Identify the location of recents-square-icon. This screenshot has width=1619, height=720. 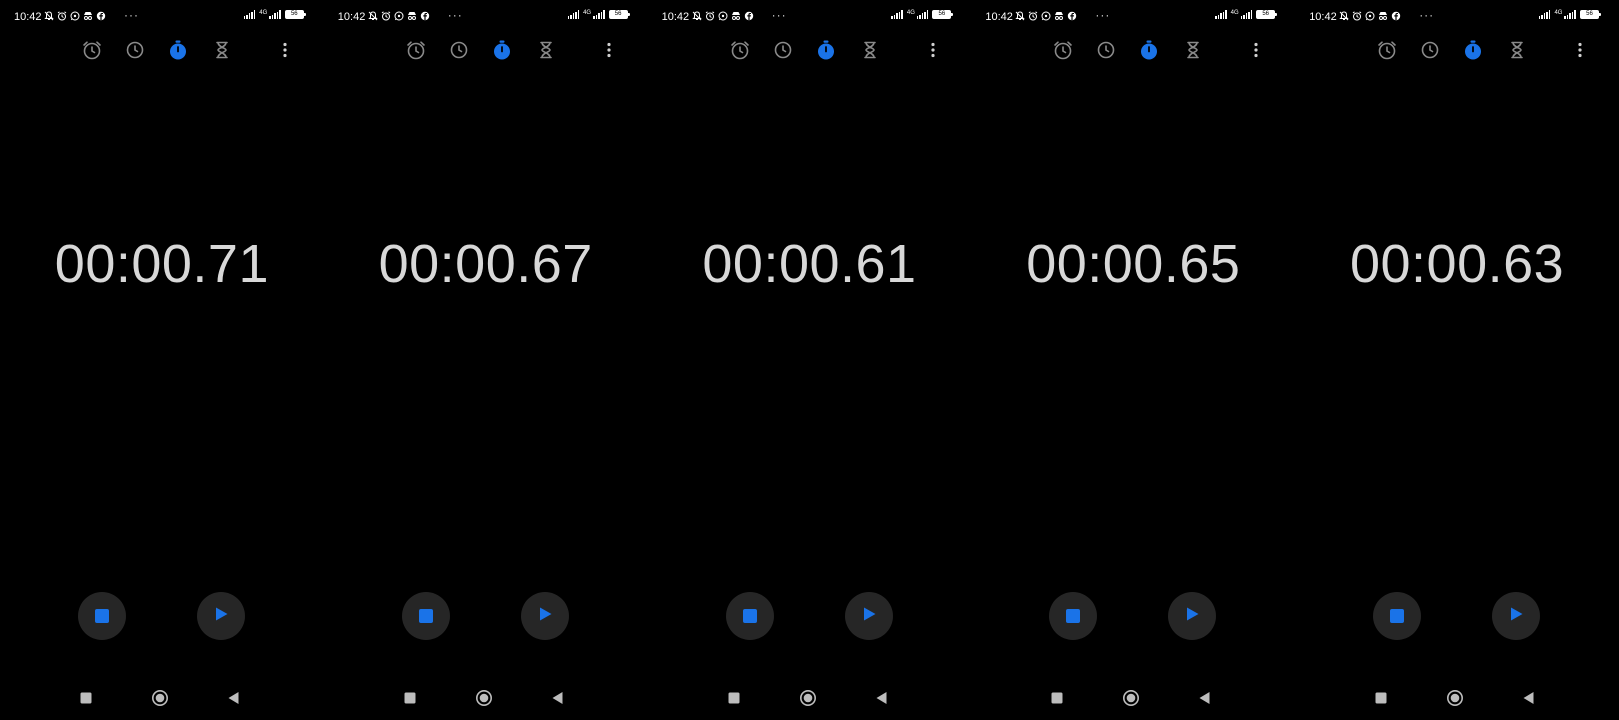
(1057, 700).